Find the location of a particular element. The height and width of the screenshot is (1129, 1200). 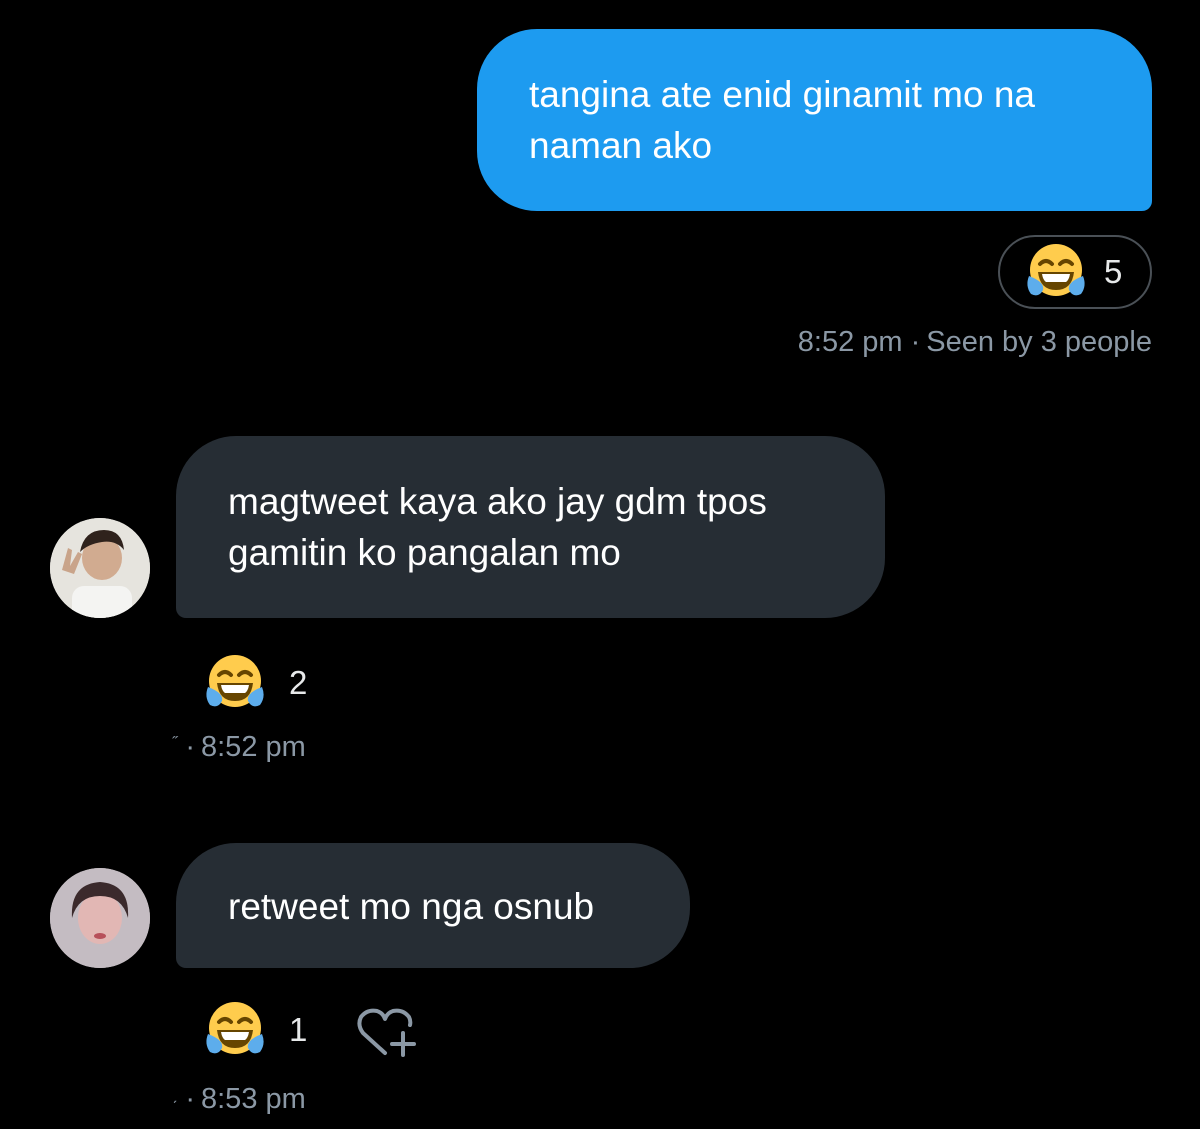

message-text-line: naman ako is located at coordinates (621, 145).